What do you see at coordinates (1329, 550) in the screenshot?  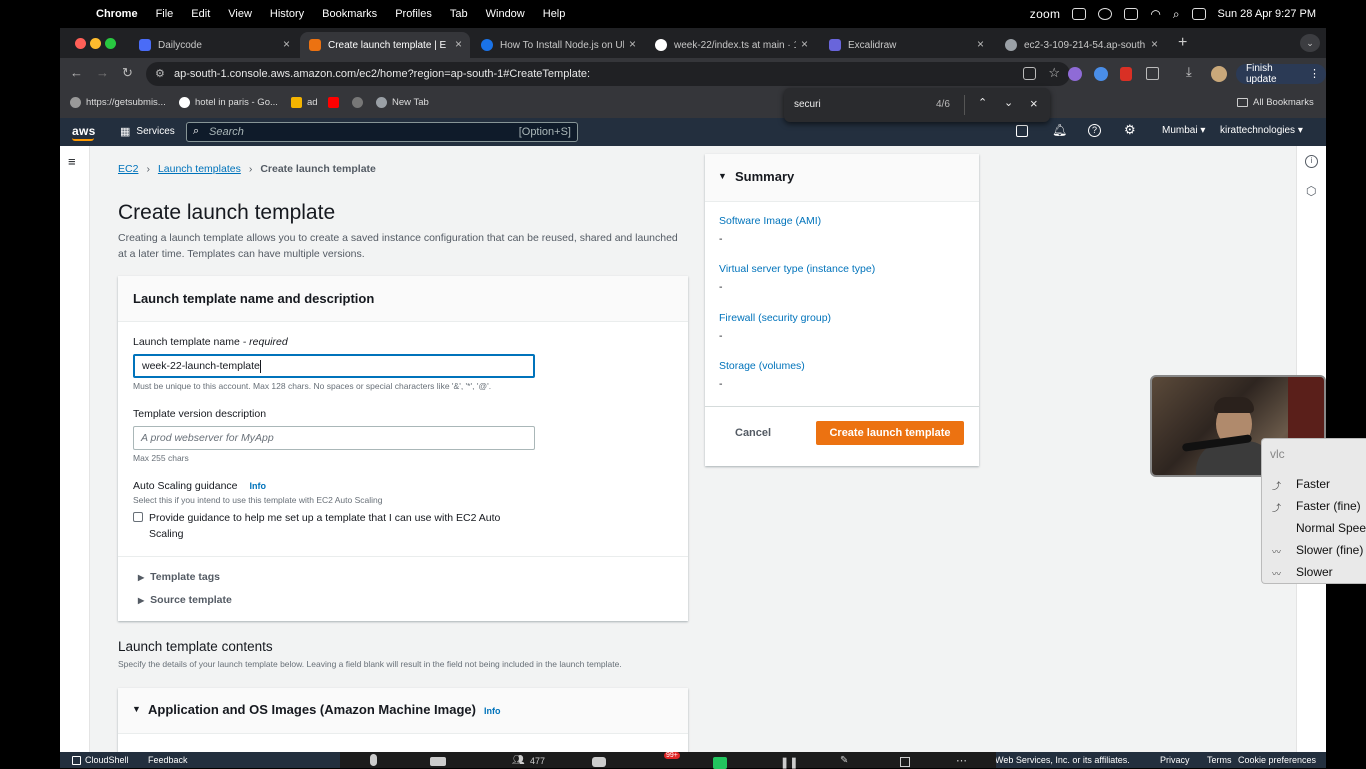 I see `vlc-slower-fine: Slower (fine)` at bounding box center [1329, 550].